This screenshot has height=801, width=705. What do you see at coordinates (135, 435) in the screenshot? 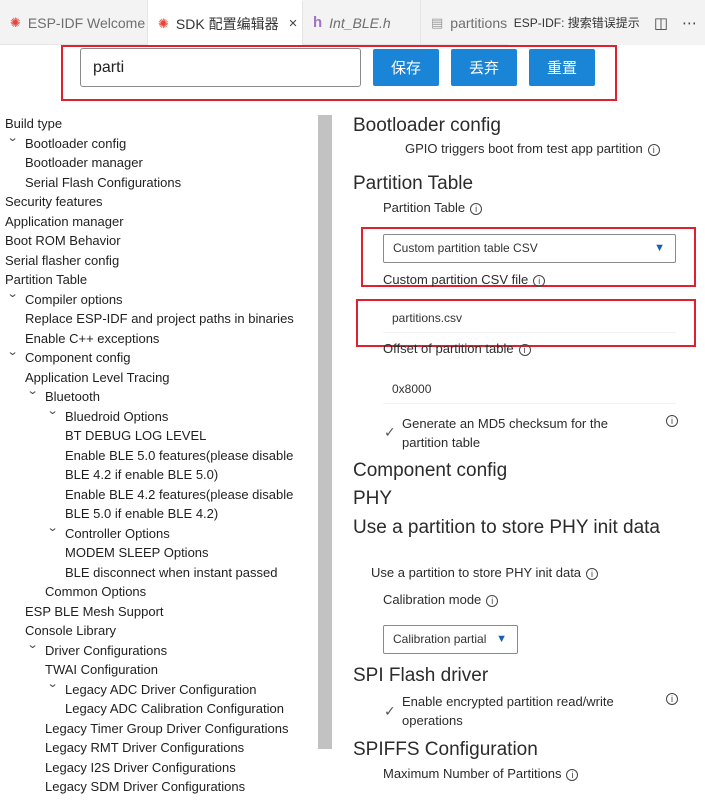
I see `tree-item: BT DEBUG LOG LEVEL` at bounding box center [135, 435].